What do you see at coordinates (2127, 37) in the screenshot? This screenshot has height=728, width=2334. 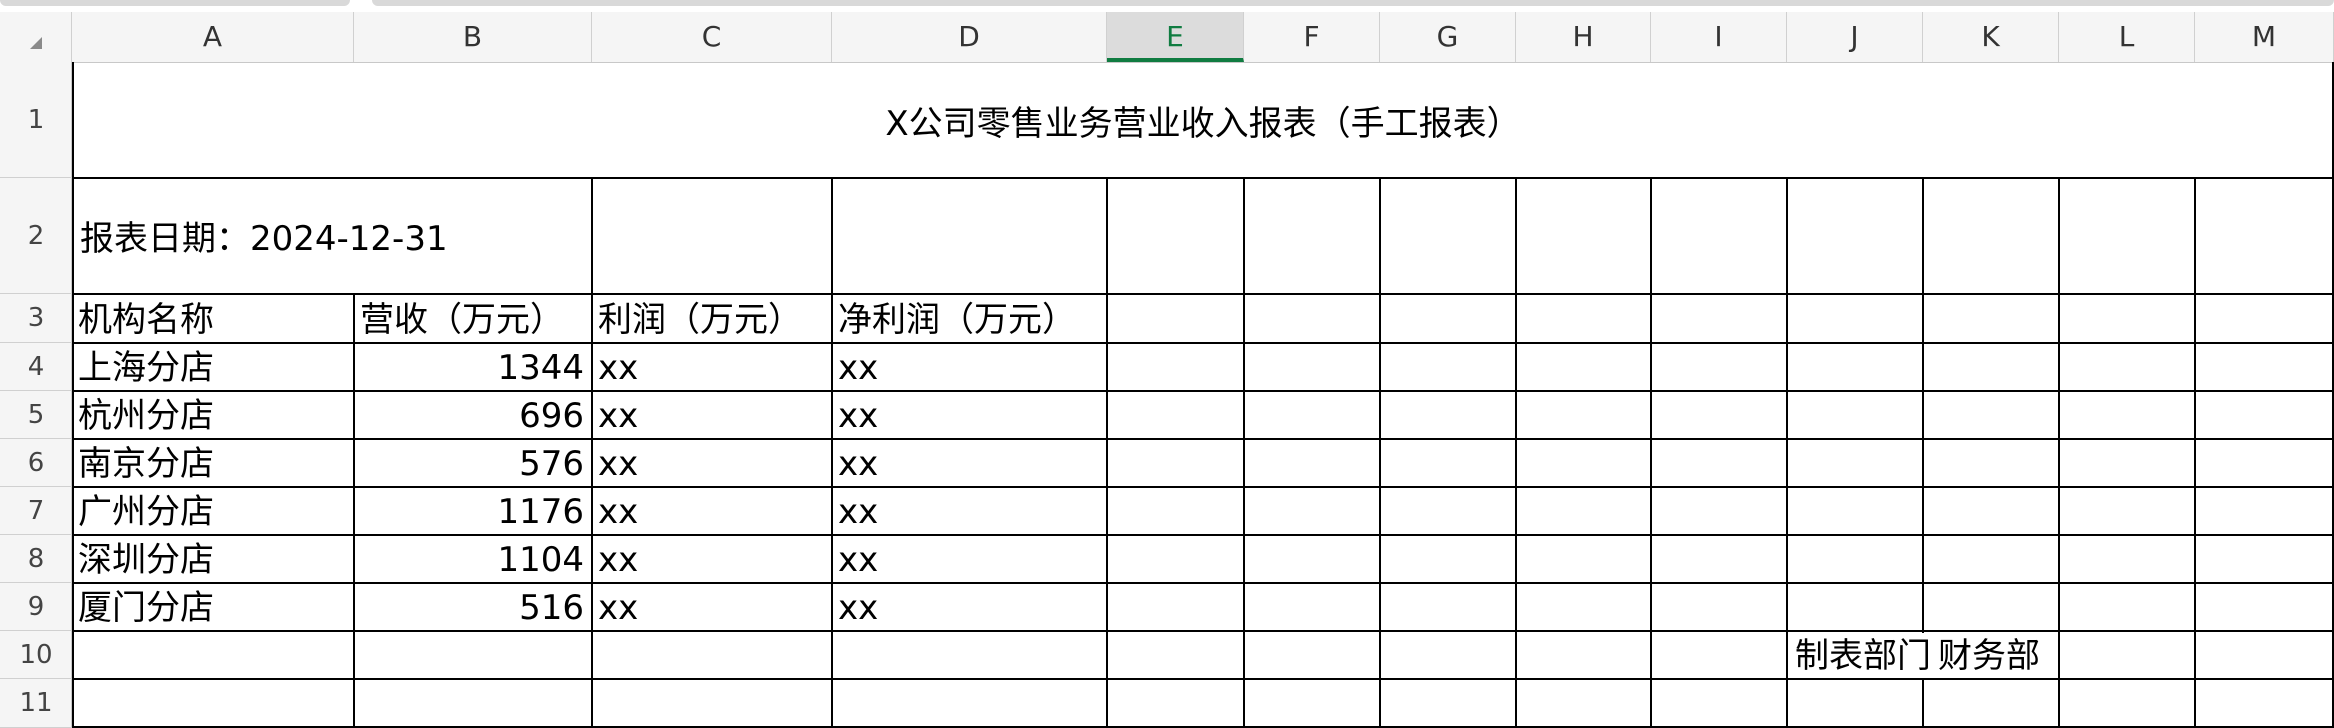 I see `column-header-l: L` at bounding box center [2127, 37].